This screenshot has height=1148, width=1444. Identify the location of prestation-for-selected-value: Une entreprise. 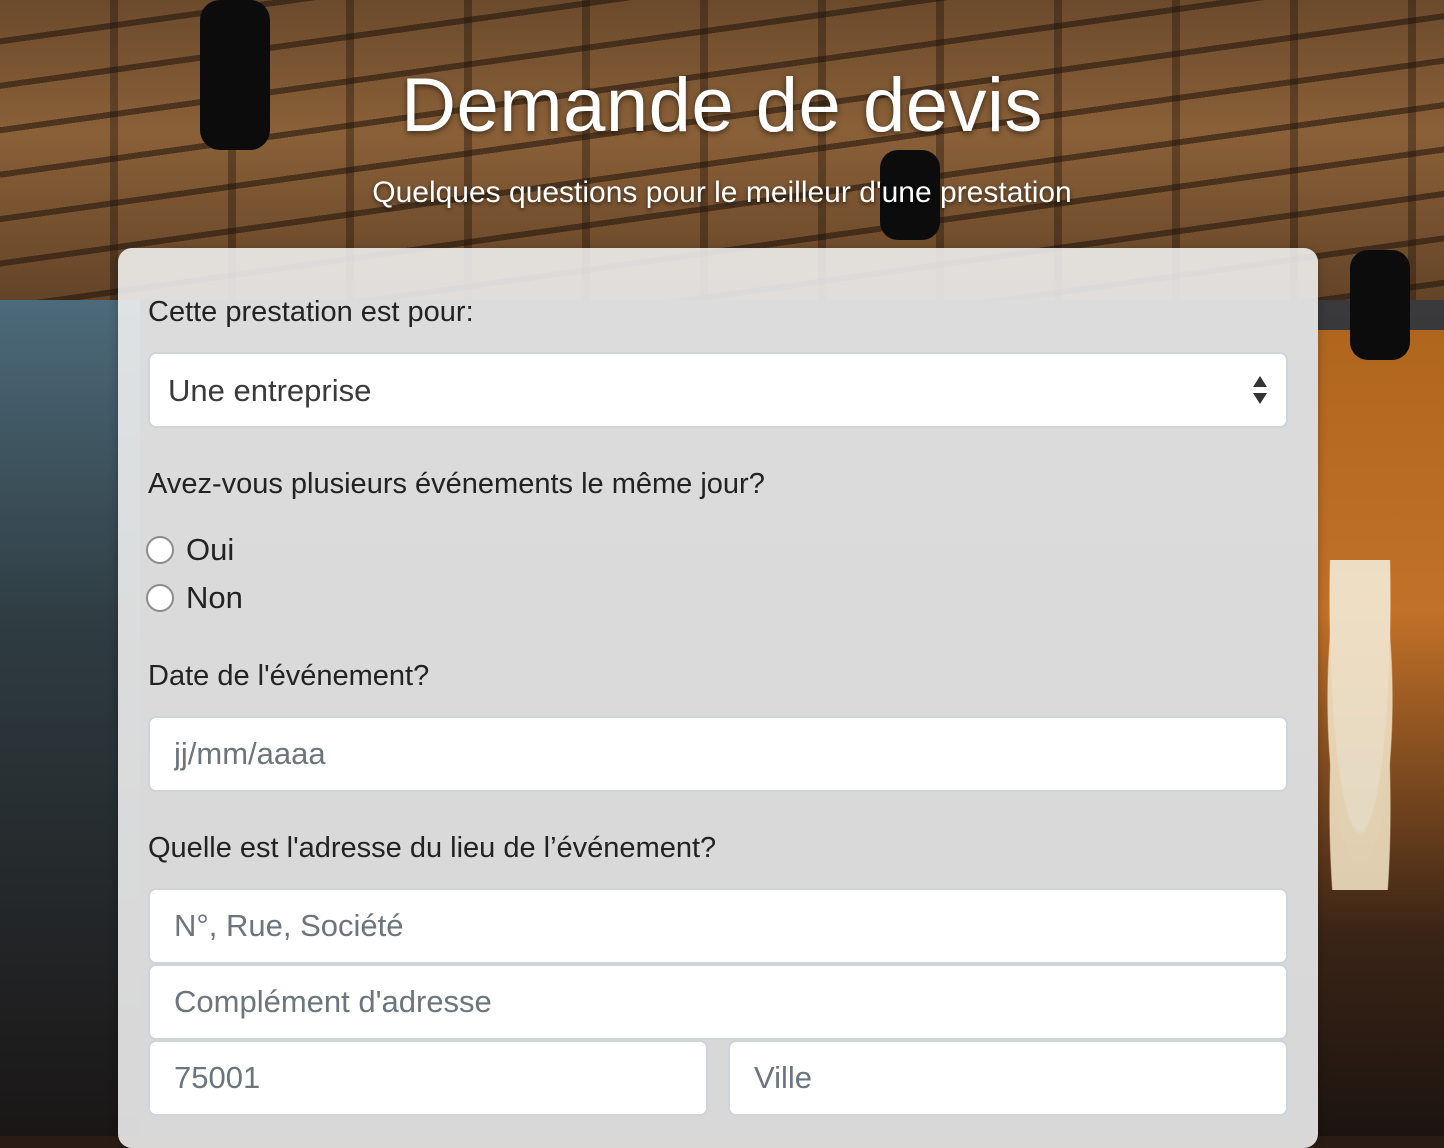
(270, 390).